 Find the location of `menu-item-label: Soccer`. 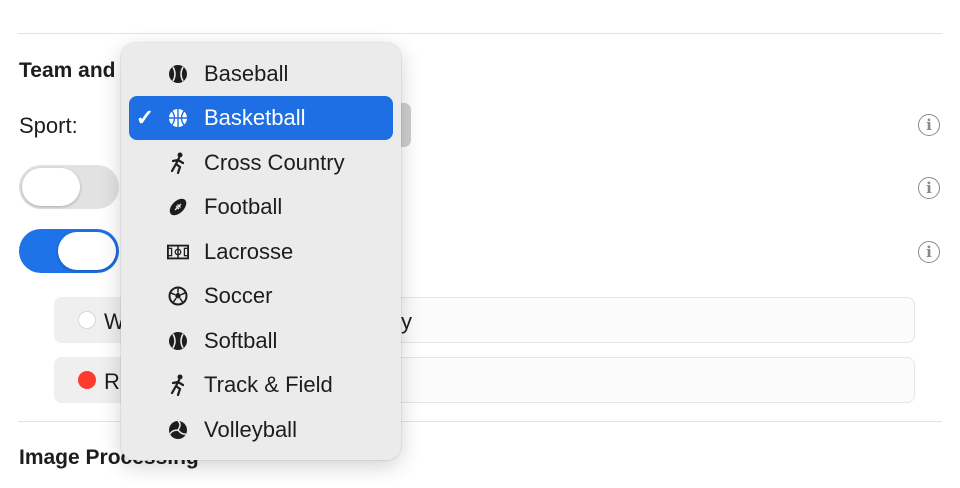

menu-item-label: Soccer is located at coordinates (238, 295).